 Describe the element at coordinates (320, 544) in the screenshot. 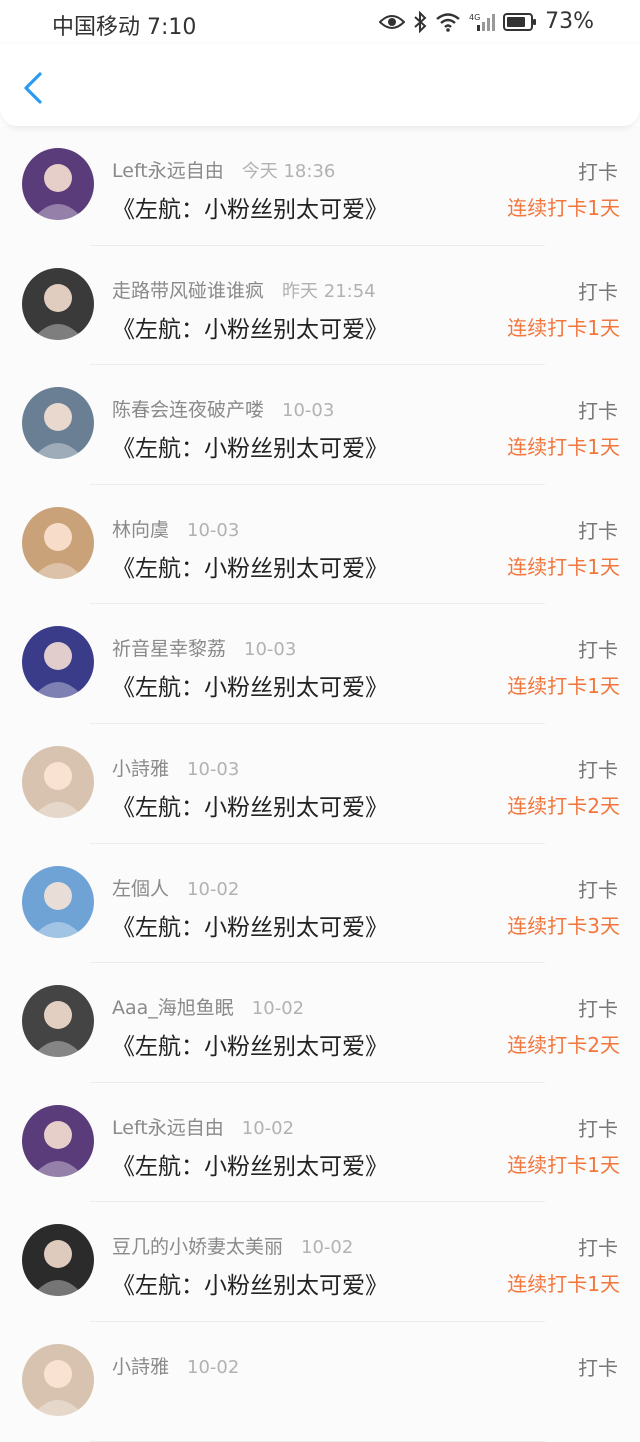

I see `list-item: 林向虞 10-03 《左航：小粉丝别太可爱》 打卡连续打卡1天` at that location.